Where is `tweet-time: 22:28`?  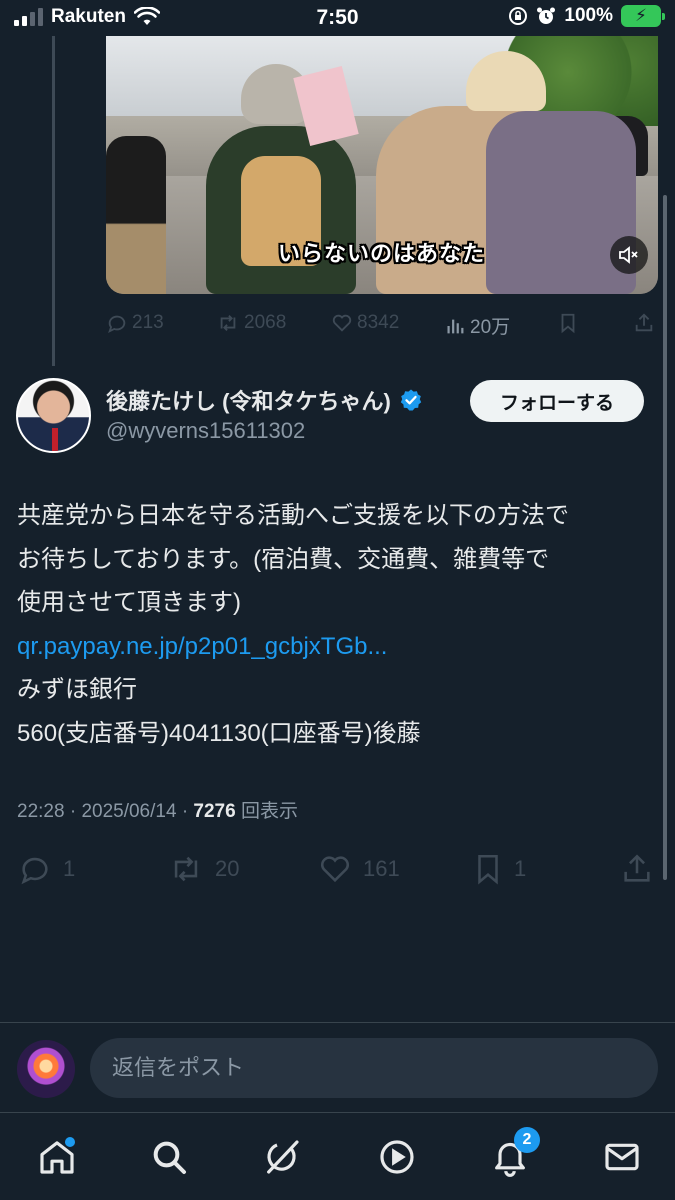
tweet-time: 22:28 is located at coordinates (41, 811).